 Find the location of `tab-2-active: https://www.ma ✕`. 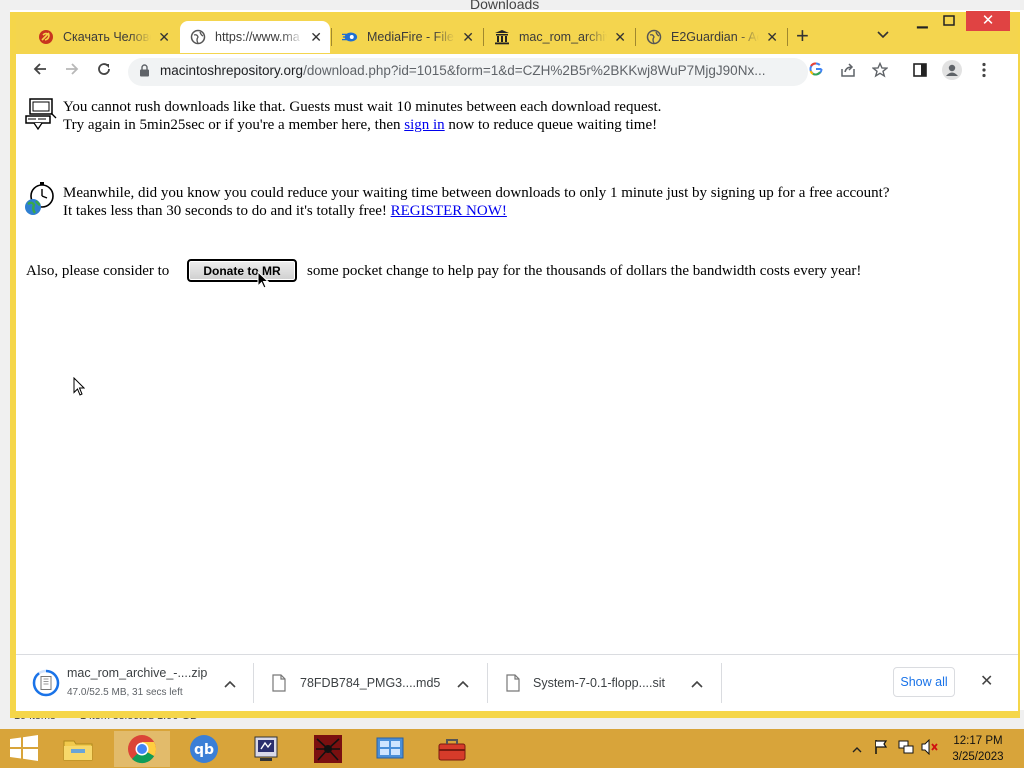

tab-2-active: https://www.ma ✕ is located at coordinates (255, 37).